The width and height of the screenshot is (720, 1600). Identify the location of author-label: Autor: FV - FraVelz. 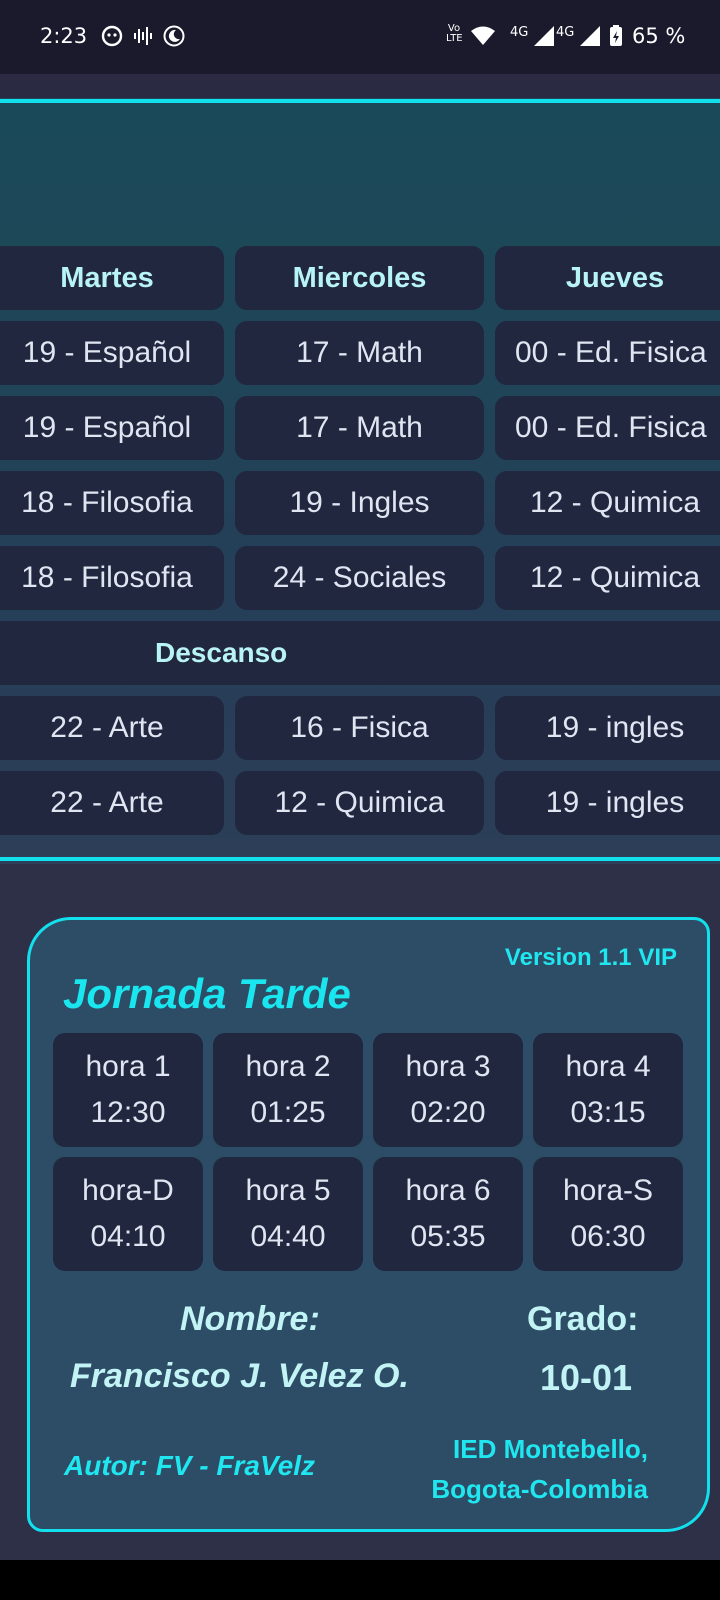
(189, 1465).